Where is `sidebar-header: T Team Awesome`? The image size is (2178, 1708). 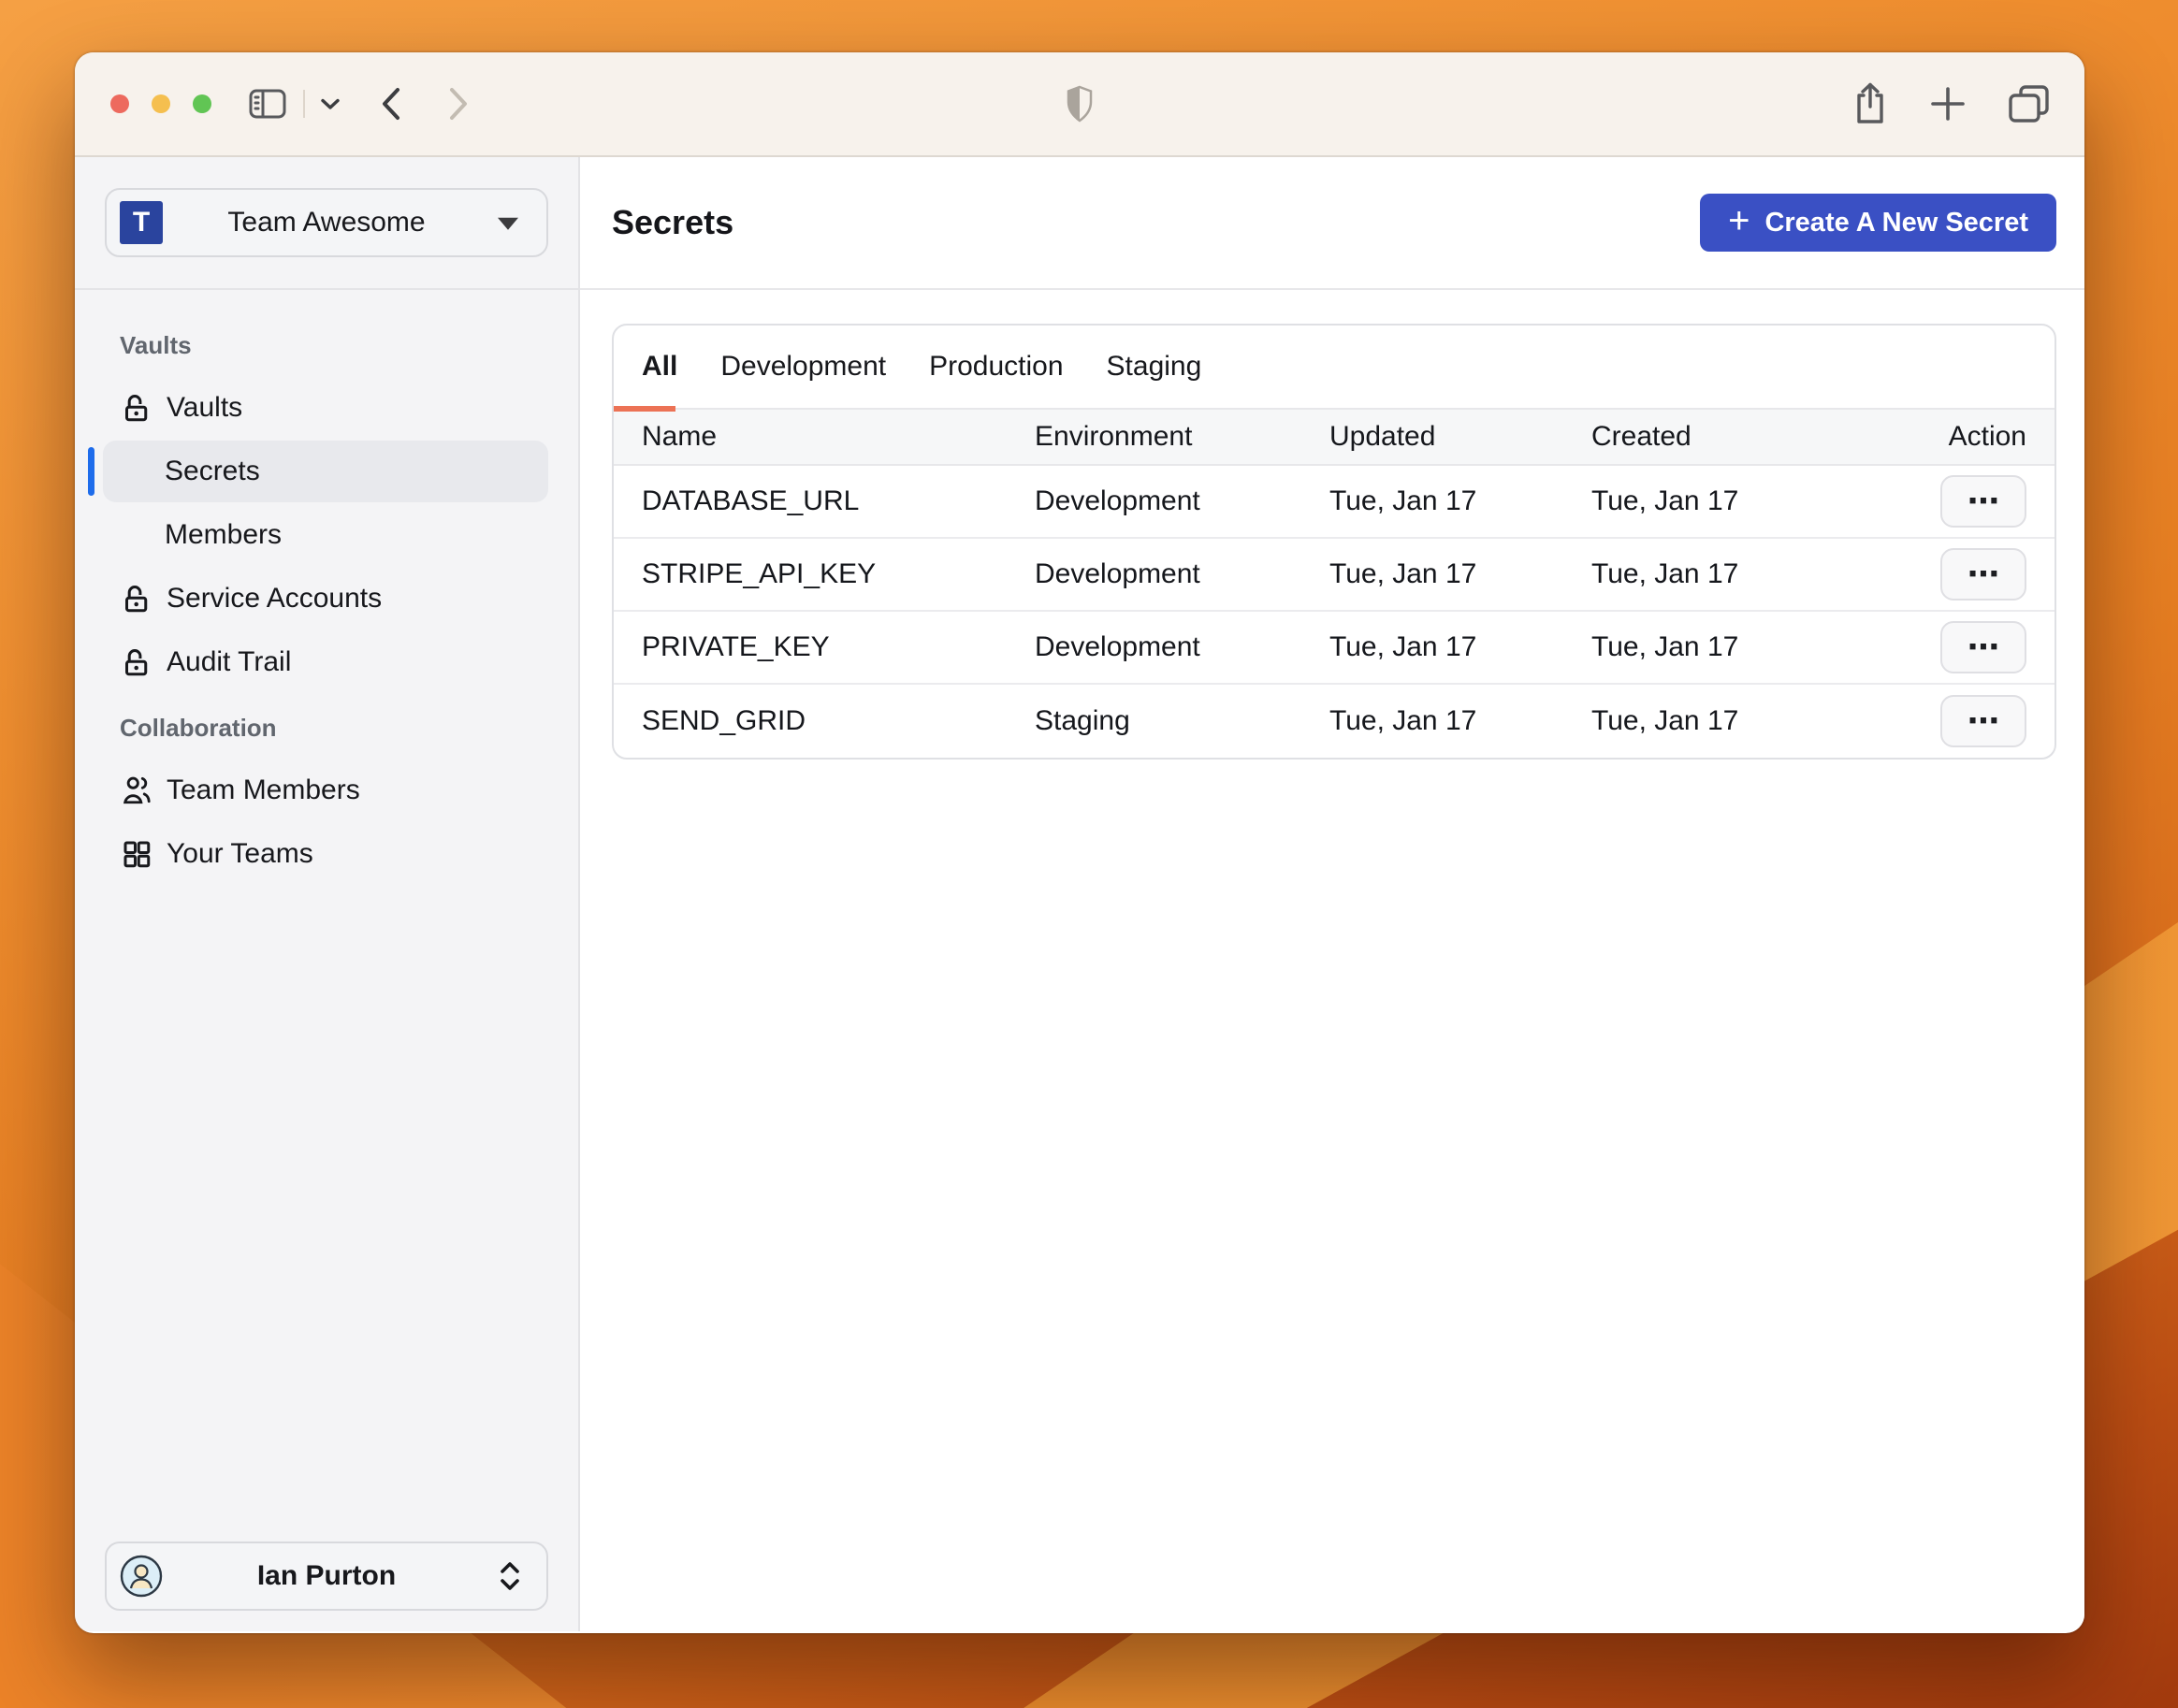
sidebar-header: T Team Awesome is located at coordinates (326, 223).